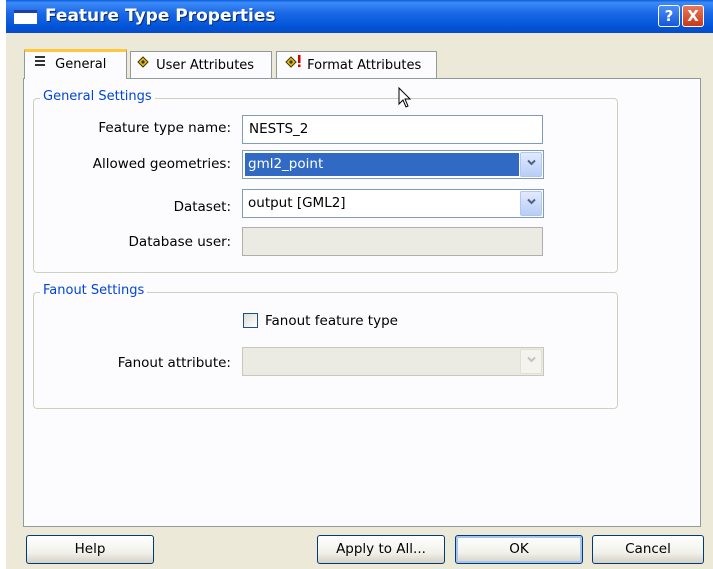  I want to click on dataset-value: output [GML2], so click(297, 203).